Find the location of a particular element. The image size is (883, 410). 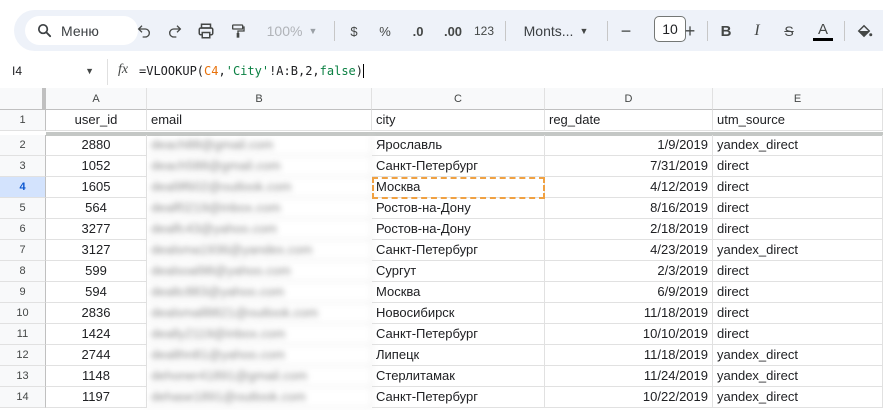

name-box: I4 ▼ is located at coordinates (57, 73).